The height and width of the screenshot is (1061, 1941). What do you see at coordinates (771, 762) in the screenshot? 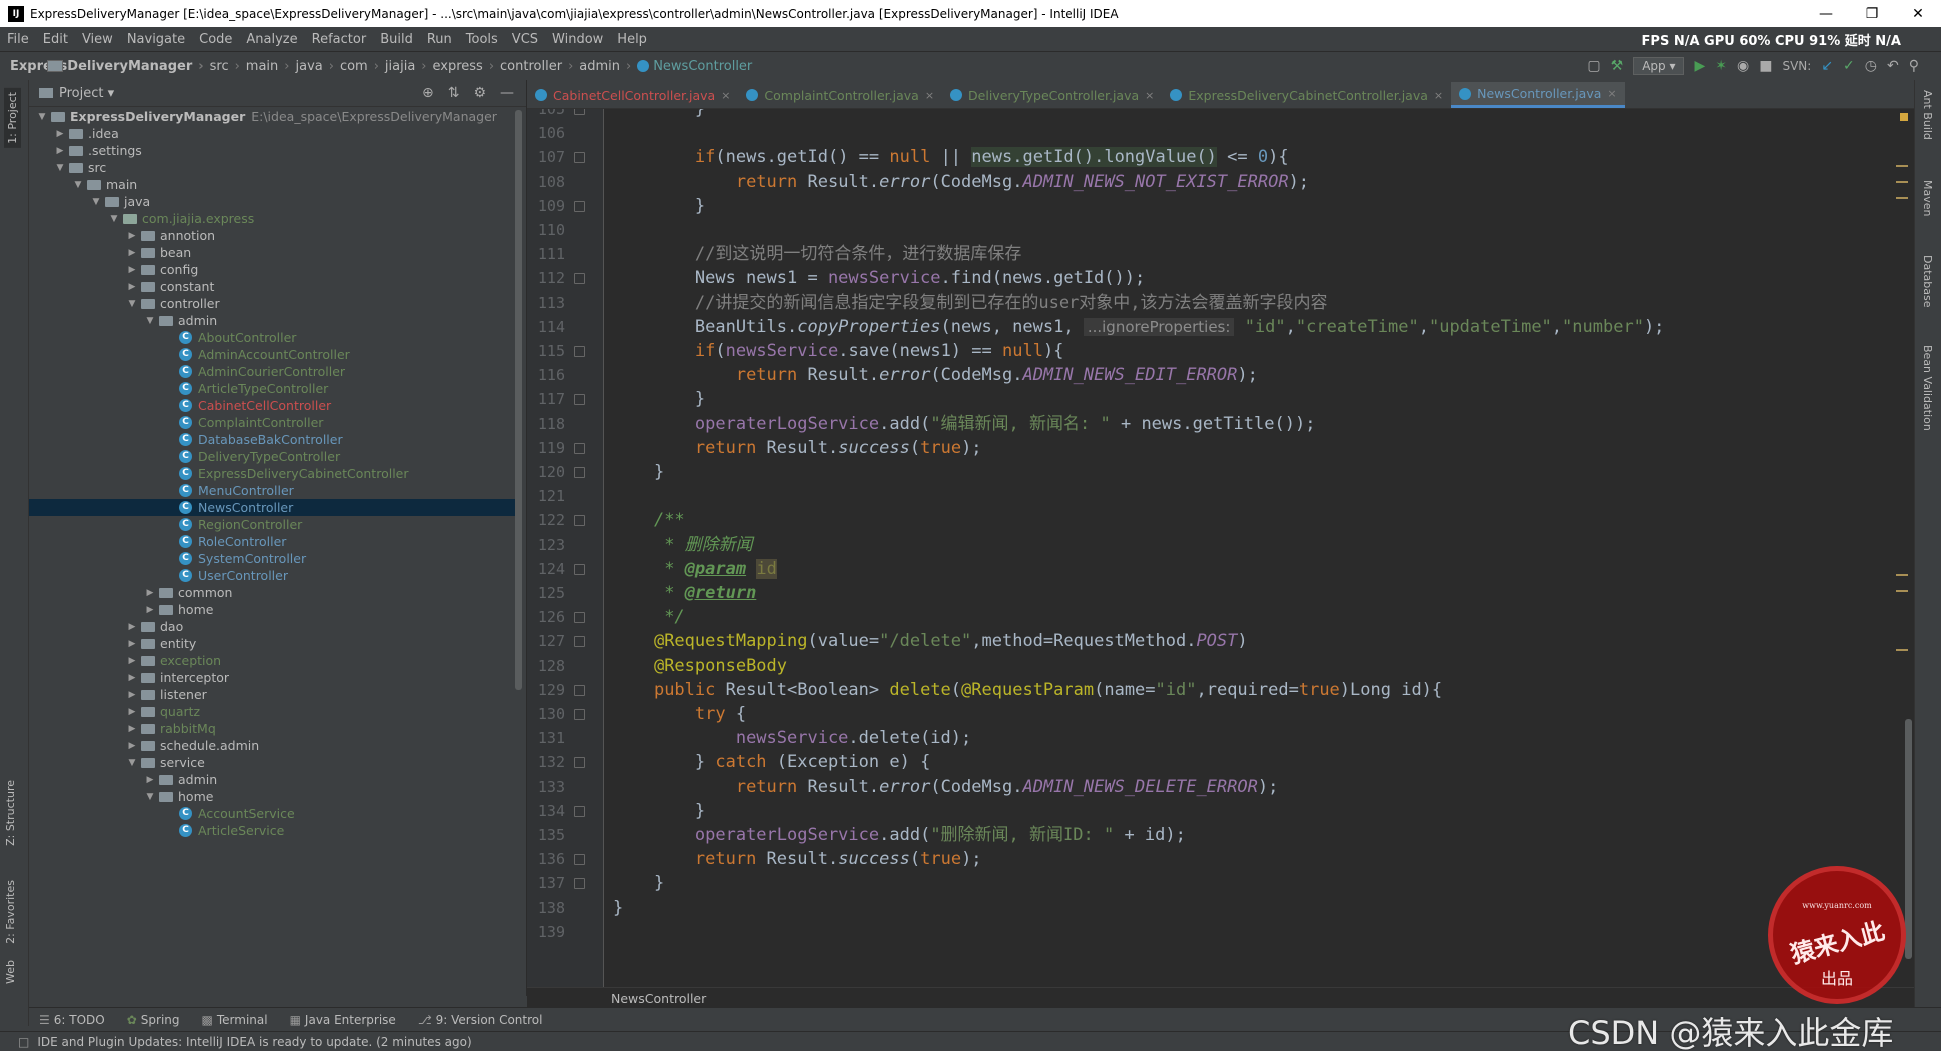
I see `code-line: } catch (Exception e) {` at bounding box center [771, 762].